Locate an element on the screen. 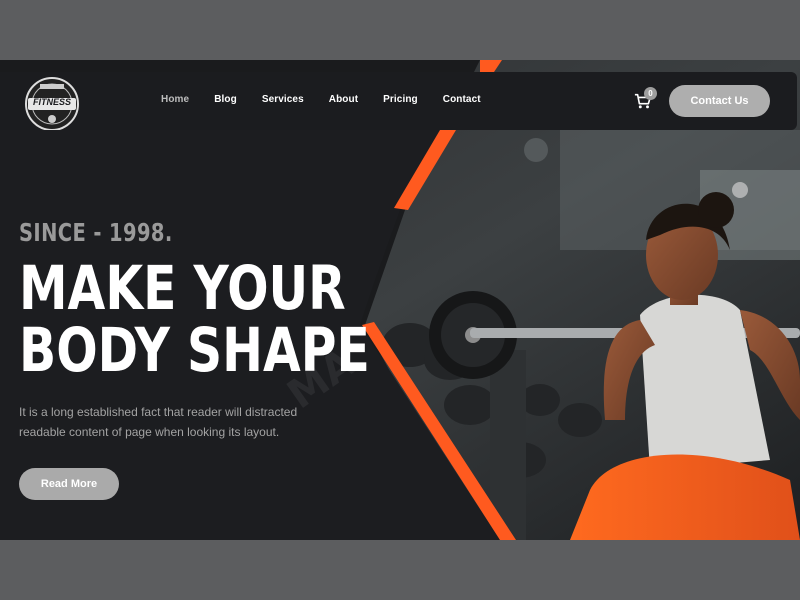 Image resolution: width=800 pixels, height=600 pixels. nav-pricing: Pricing is located at coordinates (400, 99).